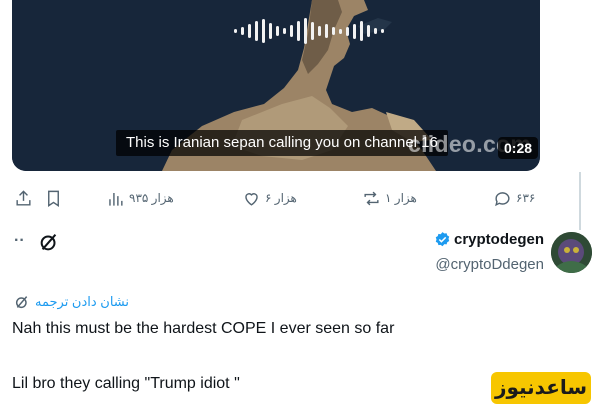 Image resolution: width=600 pixels, height=416 pixels. Describe the element at coordinates (151, 198) in the screenshot. I see `views-count: هزار ۹۳۵` at that location.